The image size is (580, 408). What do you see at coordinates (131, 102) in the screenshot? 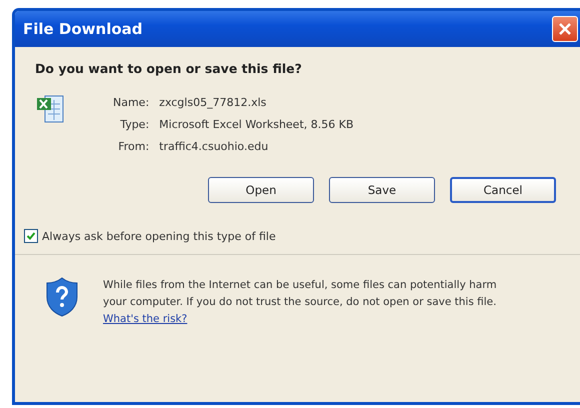
I see `detail-label: Name:` at bounding box center [131, 102].